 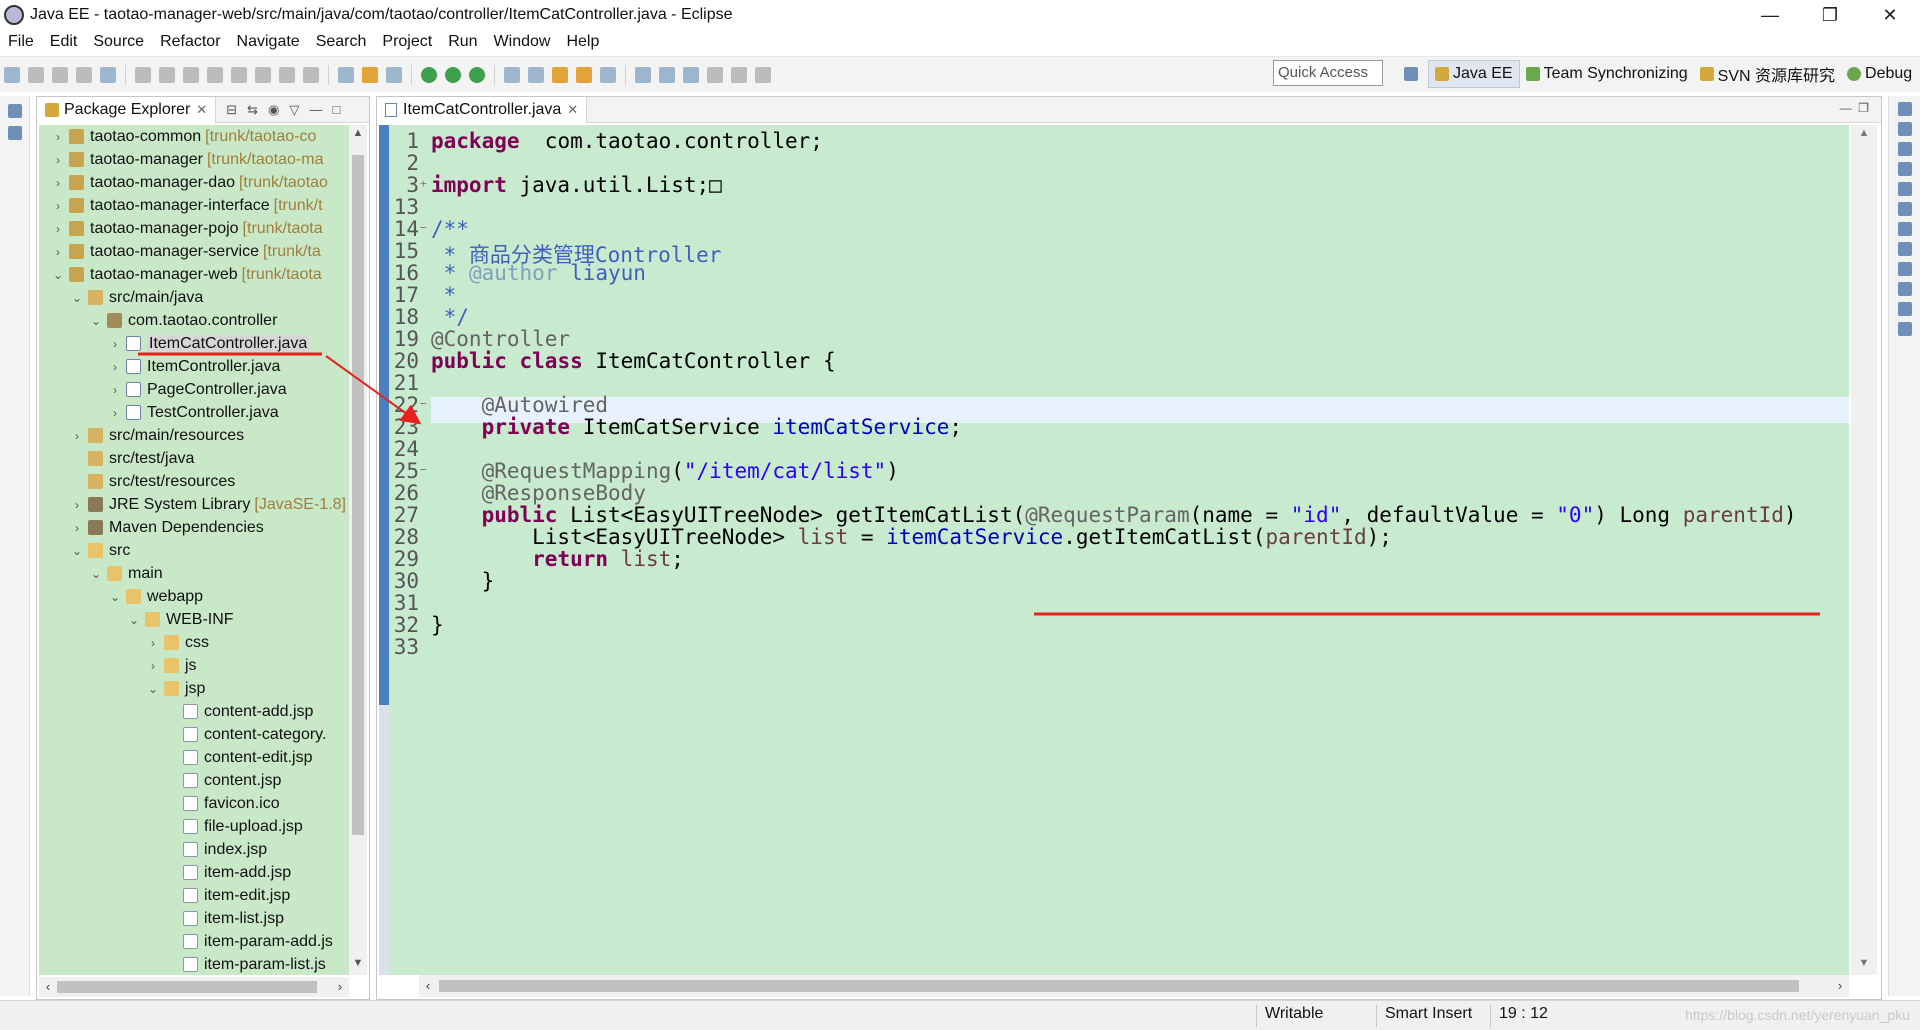 What do you see at coordinates (194, 136) in the screenshot?
I see `tree-item: › taotao-common [trunk/taotao-co` at bounding box center [194, 136].